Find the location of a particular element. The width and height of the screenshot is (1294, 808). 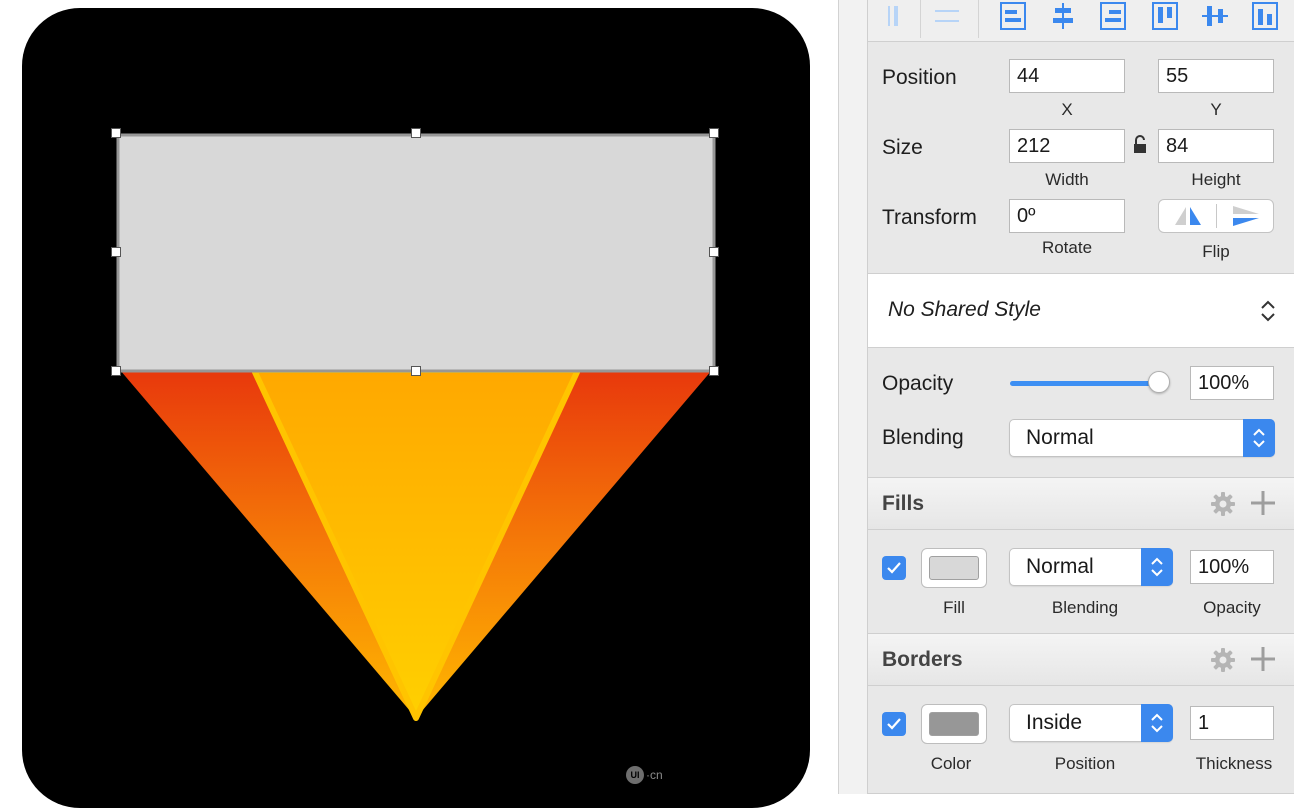

flip-control is located at coordinates (1216, 216).